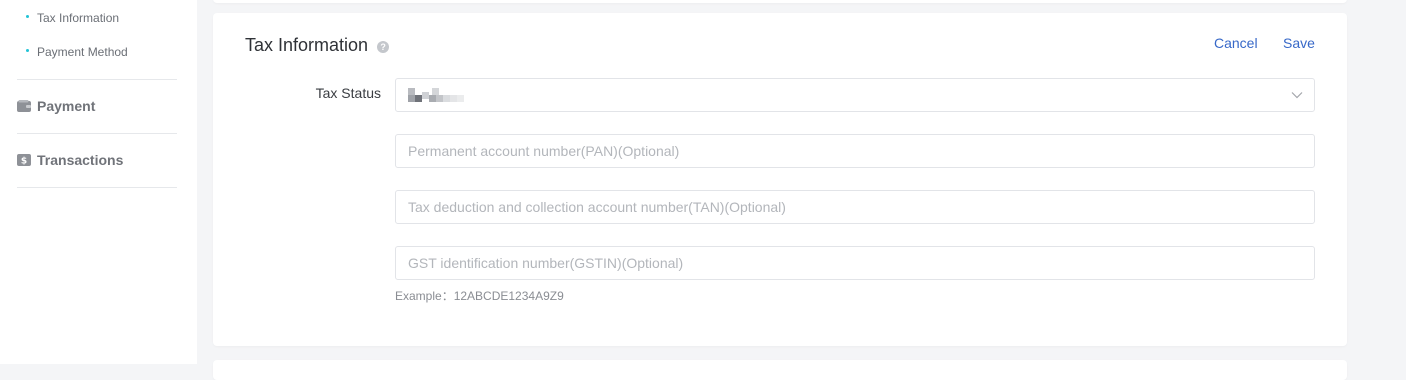 The width and height of the screenshot is (1406, 380). I want to click on chevron-down-icon, so click(1297, 95).